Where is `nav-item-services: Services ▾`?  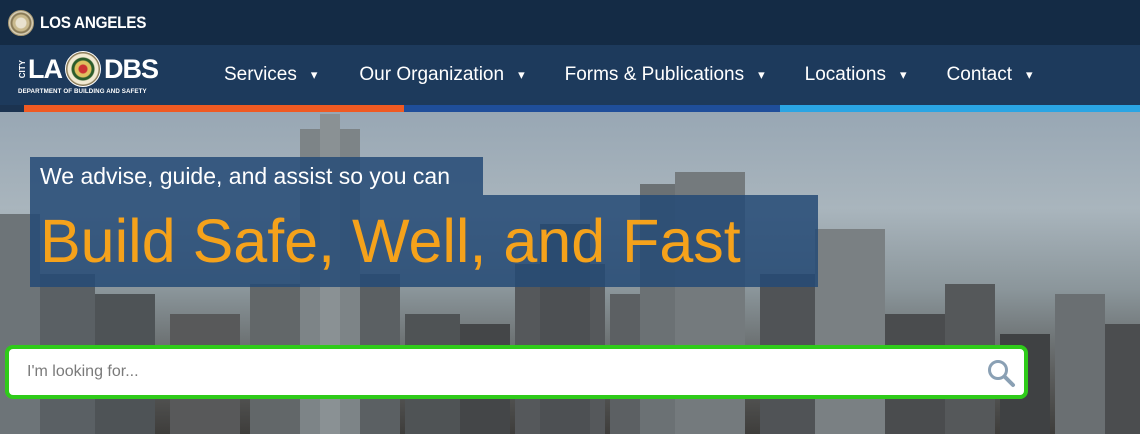
nav-item-services: Services ▾ is located at coordinates (270, 75).